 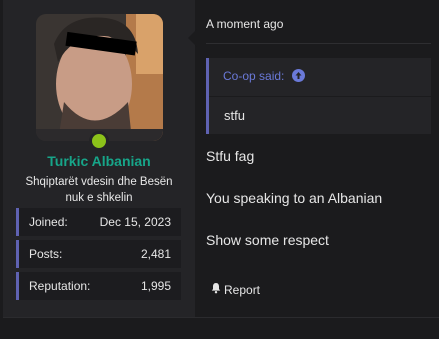 I want to click on stat-reputation: Reputation: 1,995, so click(x=98, y=286).